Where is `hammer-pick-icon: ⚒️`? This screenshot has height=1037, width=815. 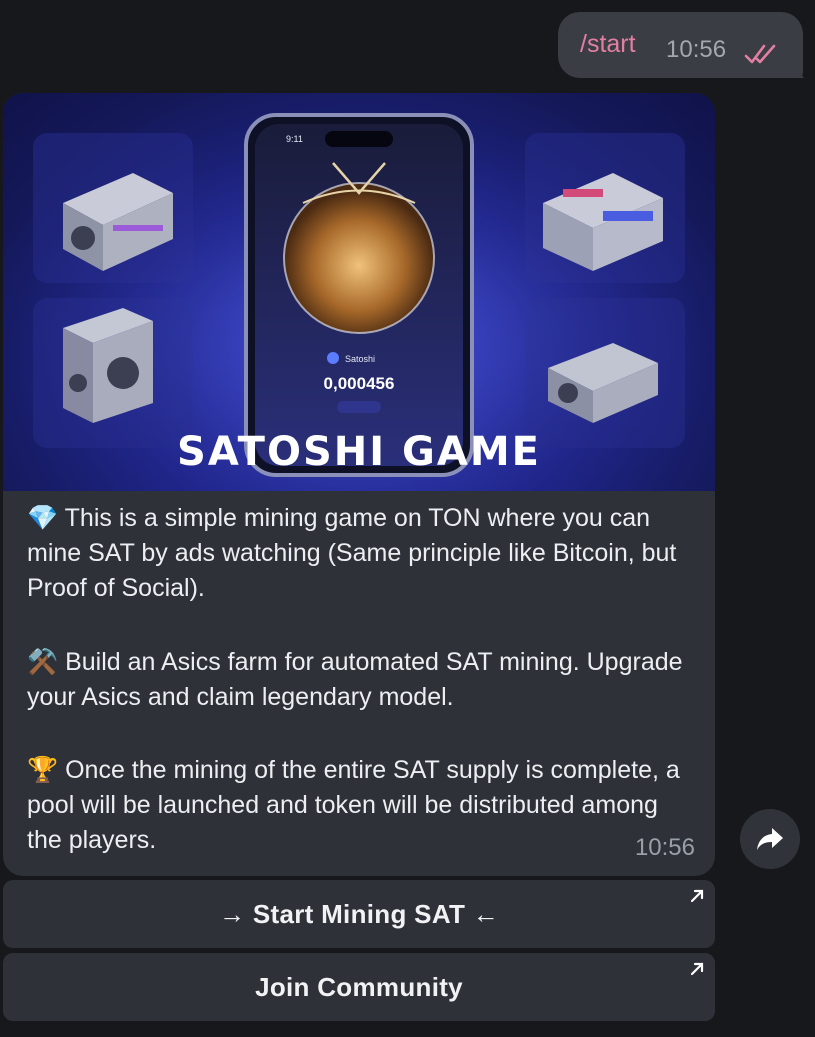
hammer-pick-icon: ⚒️ is located at coordinates (43, 662).